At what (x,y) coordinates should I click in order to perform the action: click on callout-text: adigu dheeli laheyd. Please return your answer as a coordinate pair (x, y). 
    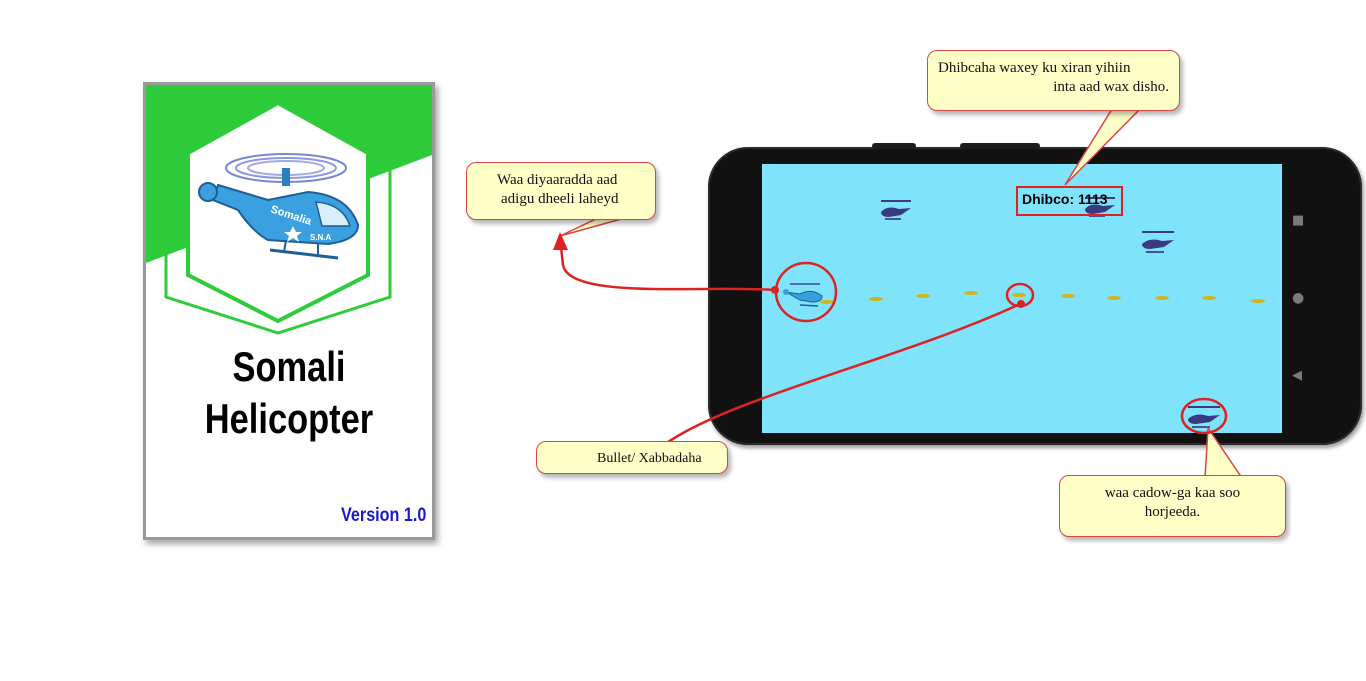
    Looking at the image, I should click on (560, 199).